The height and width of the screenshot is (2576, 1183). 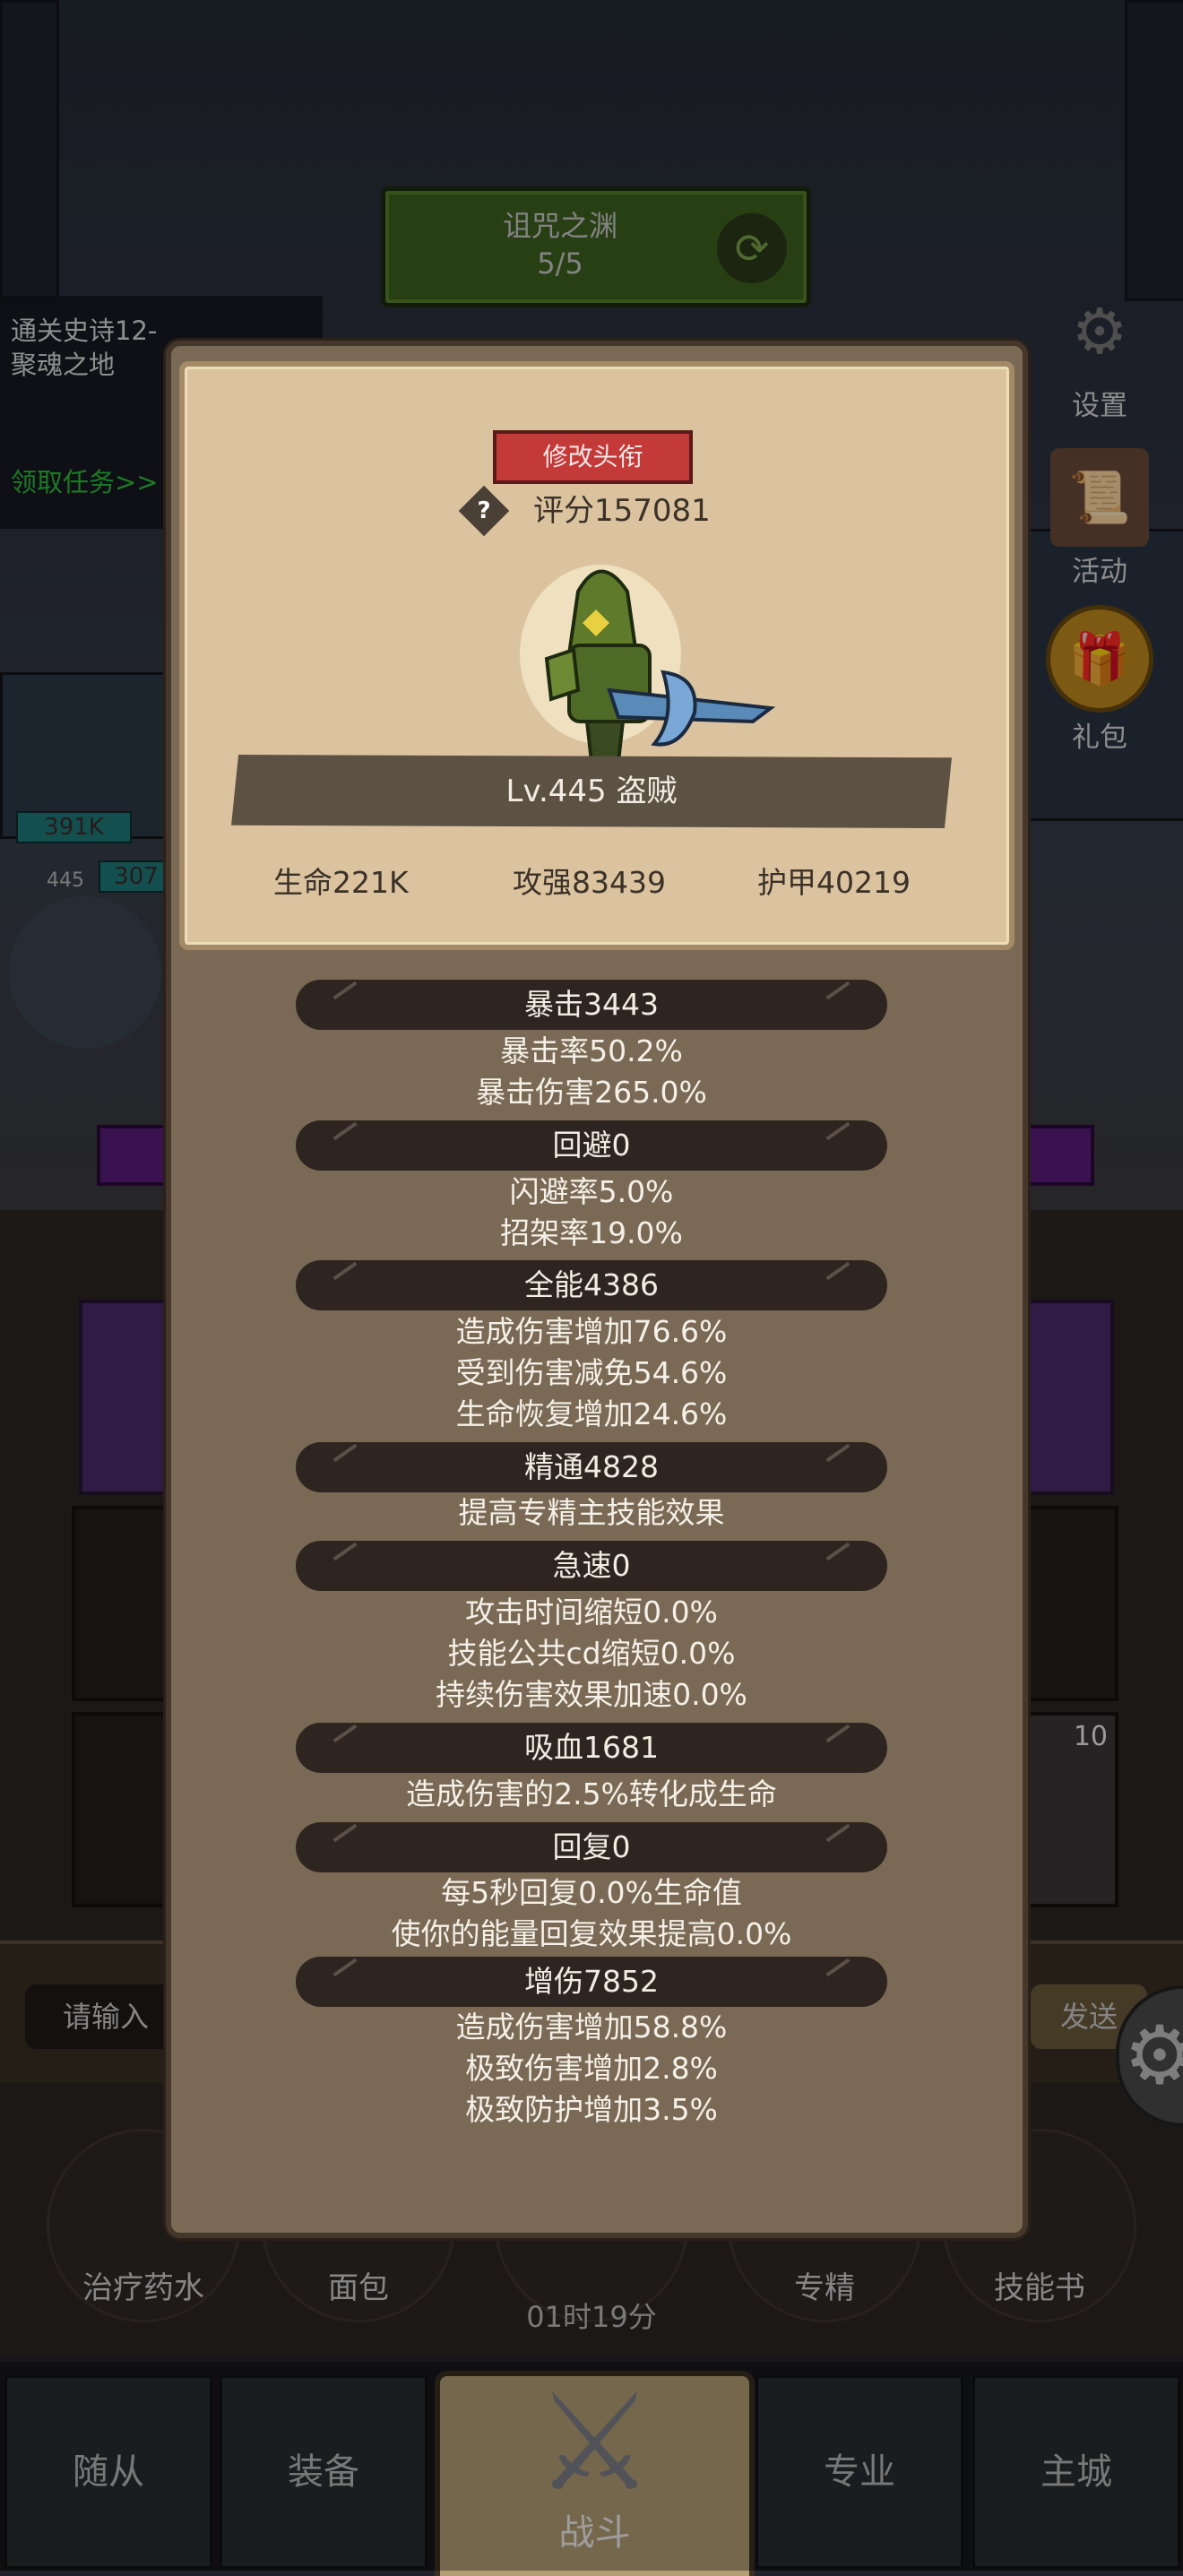 What do you see at coordinates (591, 1982) in the screenshot?
I see `stat-section-header-damage-bonus: 增伤7852` at bounding box center [591, 1982].